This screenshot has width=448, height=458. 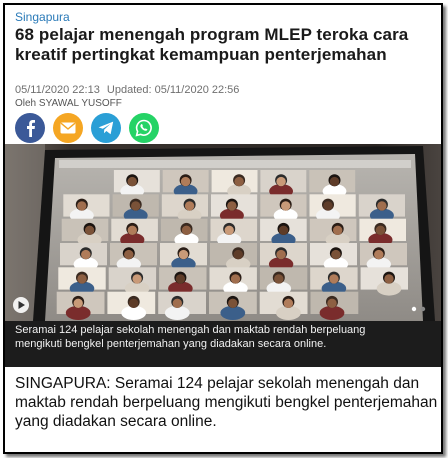 I want to click on facebook-icon, so click(x=31, y=128).